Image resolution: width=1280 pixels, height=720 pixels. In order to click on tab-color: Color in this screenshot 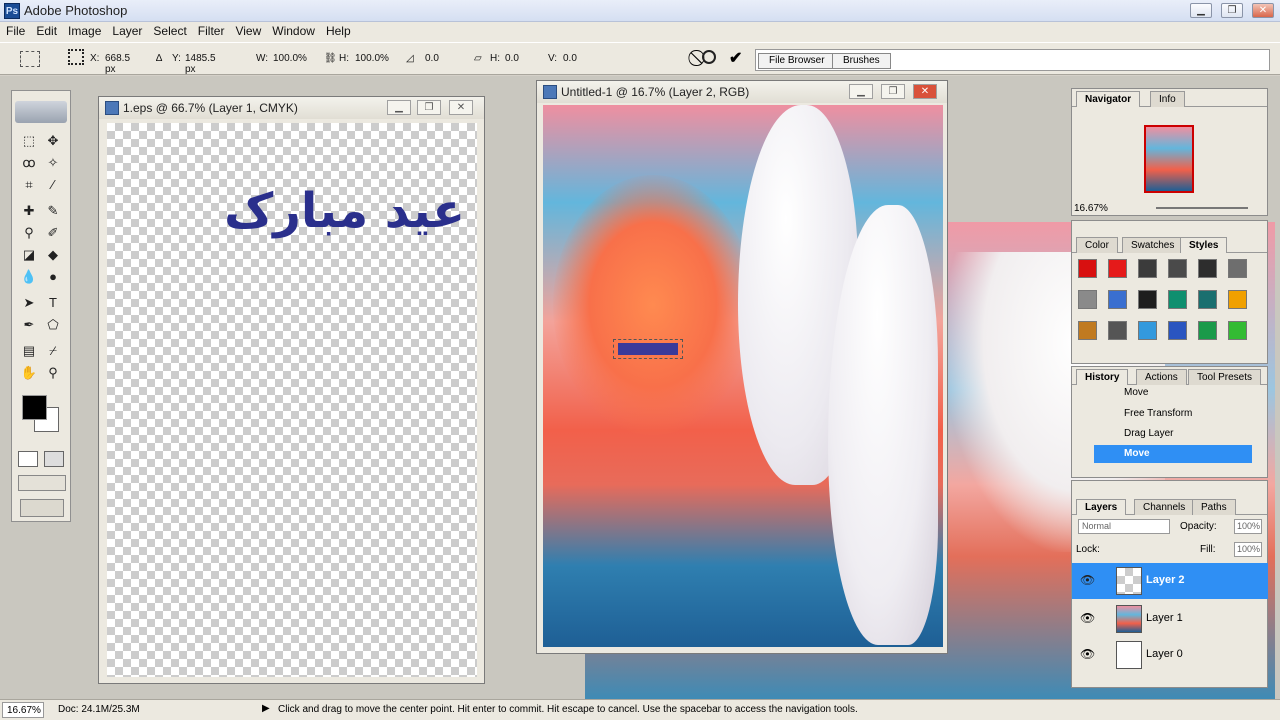, I will do `click(1097, 245)`.